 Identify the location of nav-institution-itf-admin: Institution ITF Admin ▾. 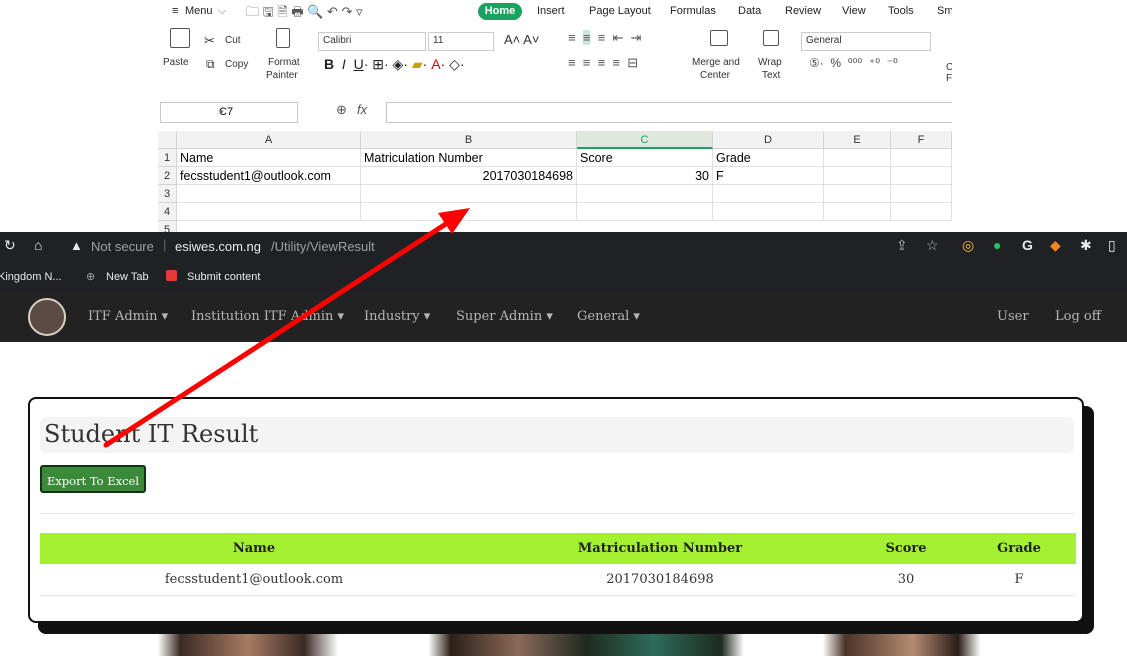
(267, 316).